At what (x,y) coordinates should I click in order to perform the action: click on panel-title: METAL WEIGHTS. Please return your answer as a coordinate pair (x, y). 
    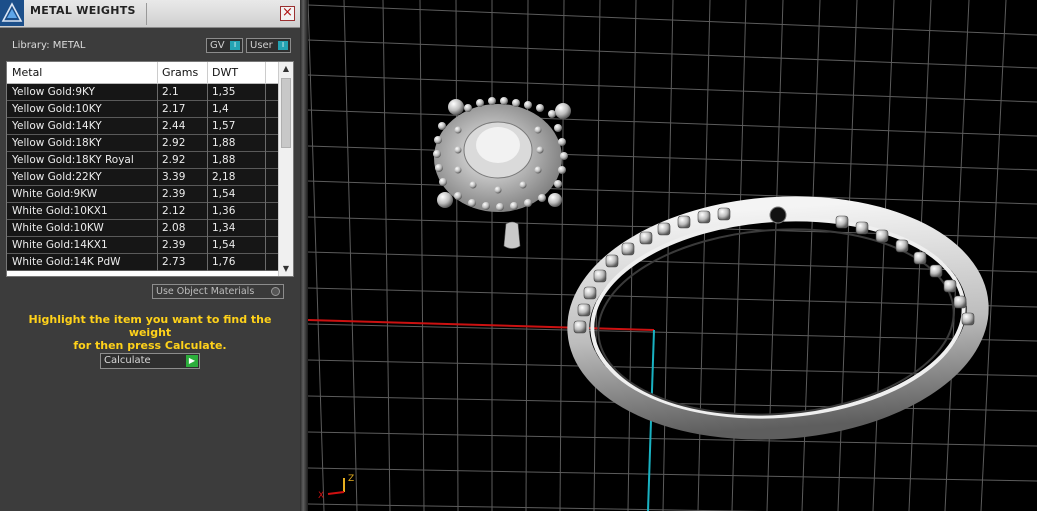
    Looking at the image, I should click on (83, 10).